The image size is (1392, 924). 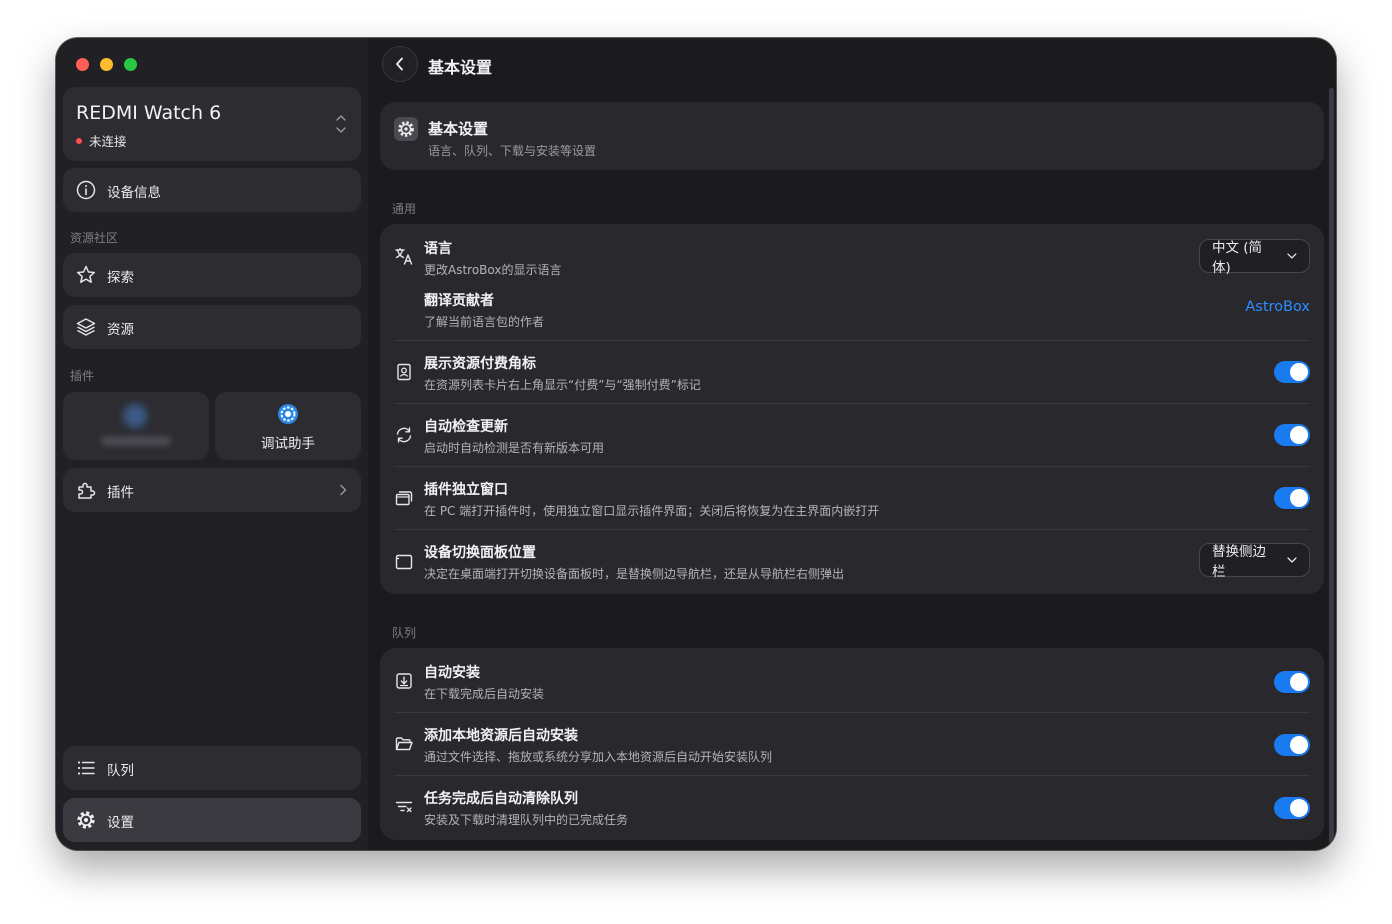 I want to click on puzzle-icon, so click(x=87, y=490).